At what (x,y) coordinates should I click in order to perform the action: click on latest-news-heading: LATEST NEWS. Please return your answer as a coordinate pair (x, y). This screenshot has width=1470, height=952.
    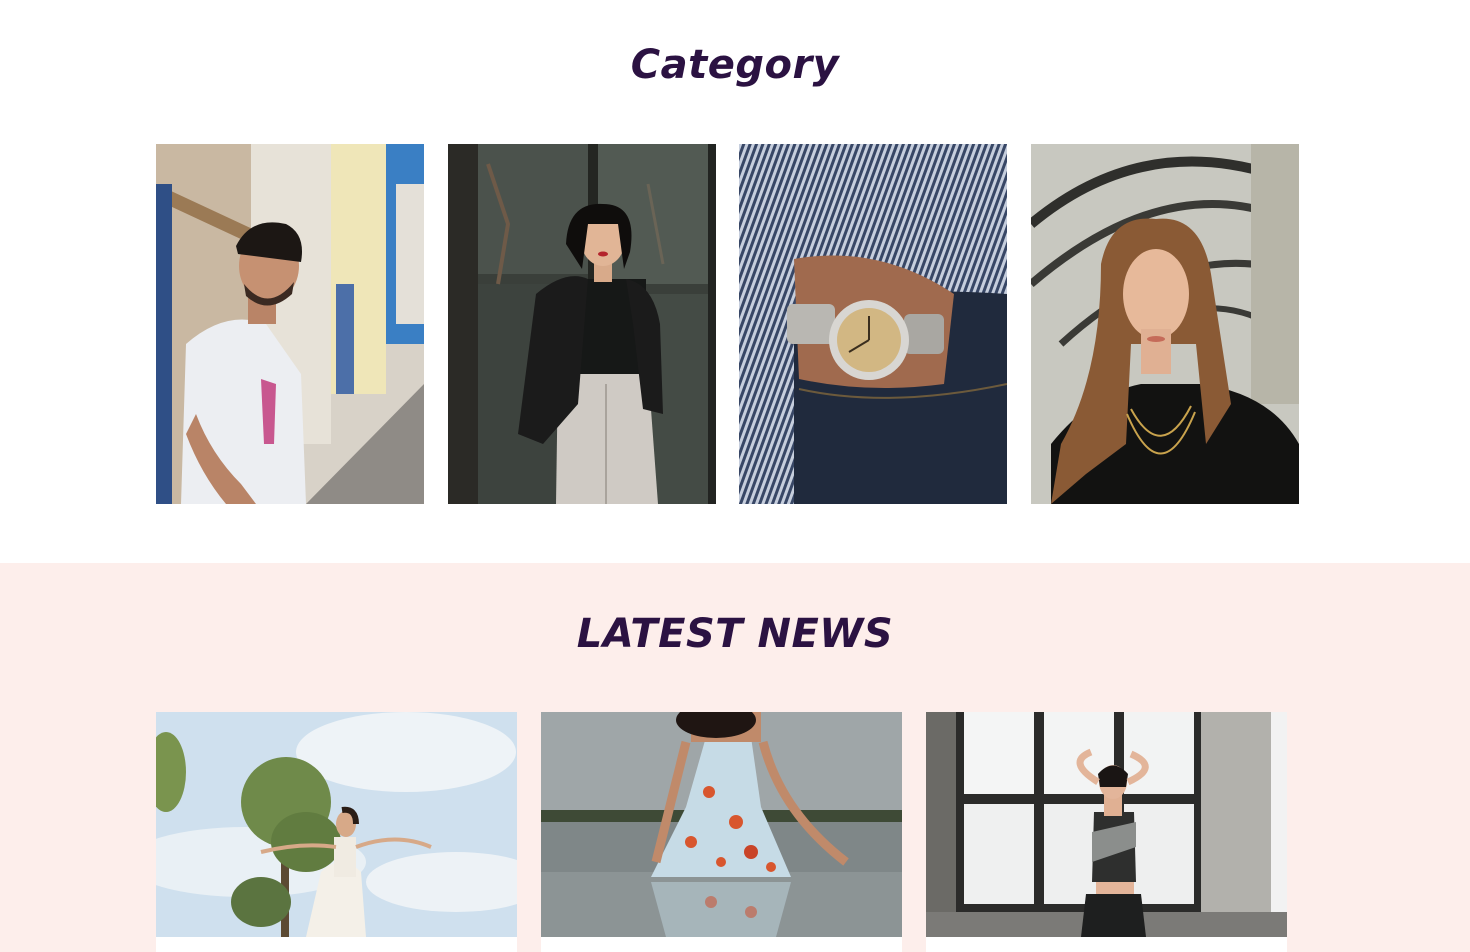
    Looking at the image, I should click on (735, 634).